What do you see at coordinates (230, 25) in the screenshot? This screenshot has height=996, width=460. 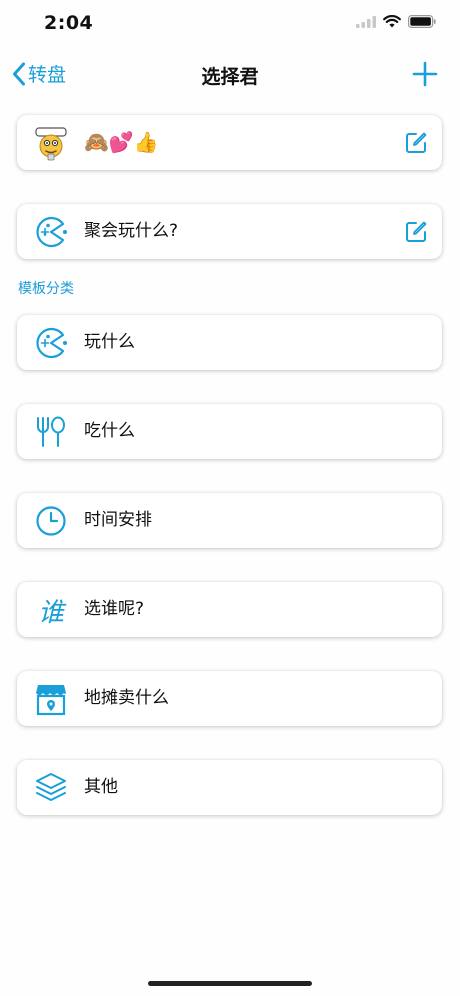 I see `status-bar: 2:04` at bounding box center [230, 25].